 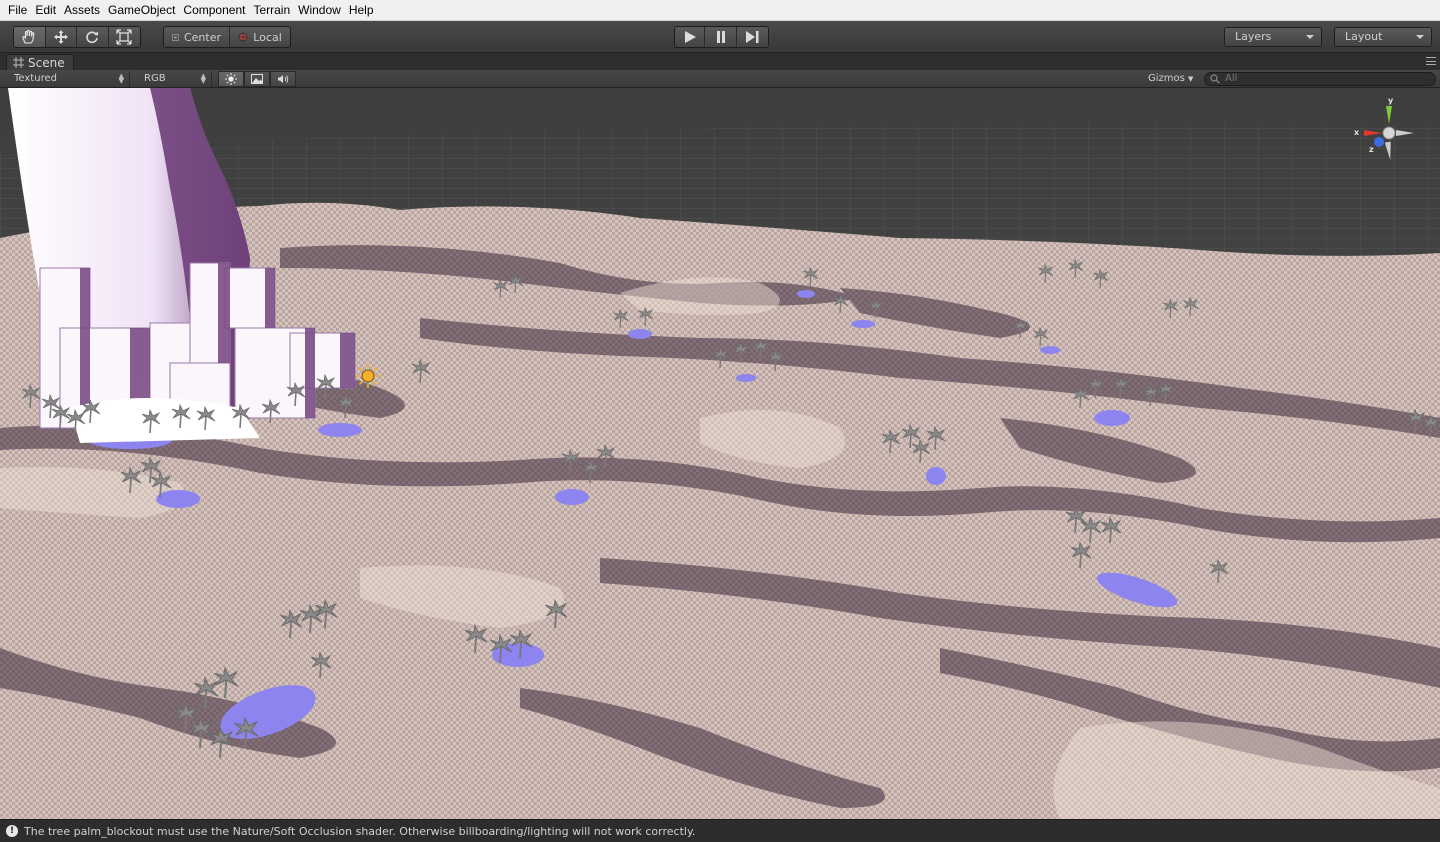 I want to click on play-icon, so click(x=690, y=37).